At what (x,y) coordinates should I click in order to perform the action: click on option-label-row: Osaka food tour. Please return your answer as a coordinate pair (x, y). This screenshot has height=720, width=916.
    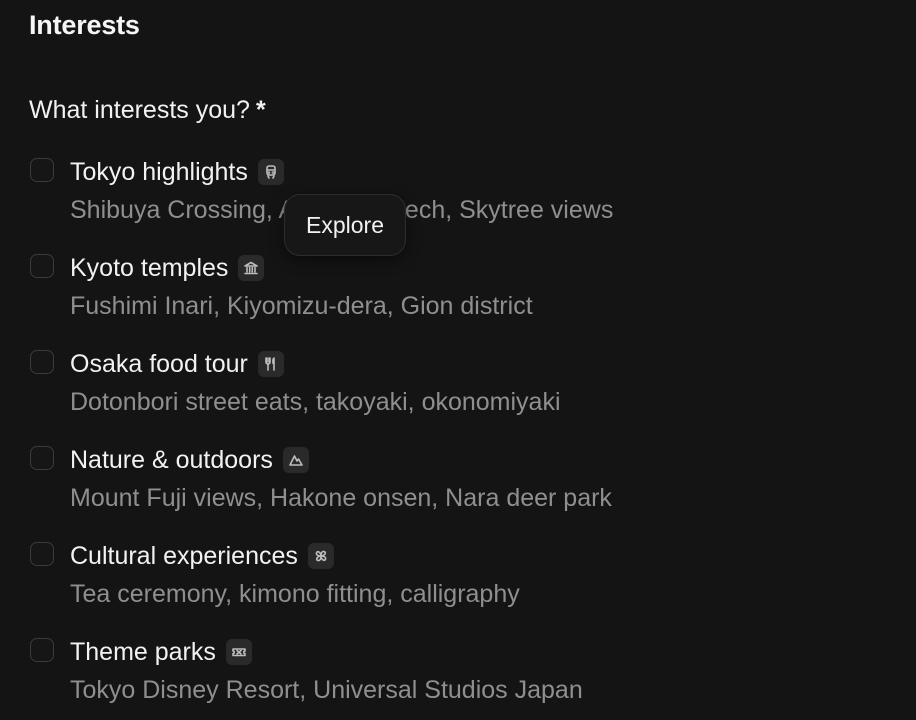
    Looking at the image, I should click on (177, 364).